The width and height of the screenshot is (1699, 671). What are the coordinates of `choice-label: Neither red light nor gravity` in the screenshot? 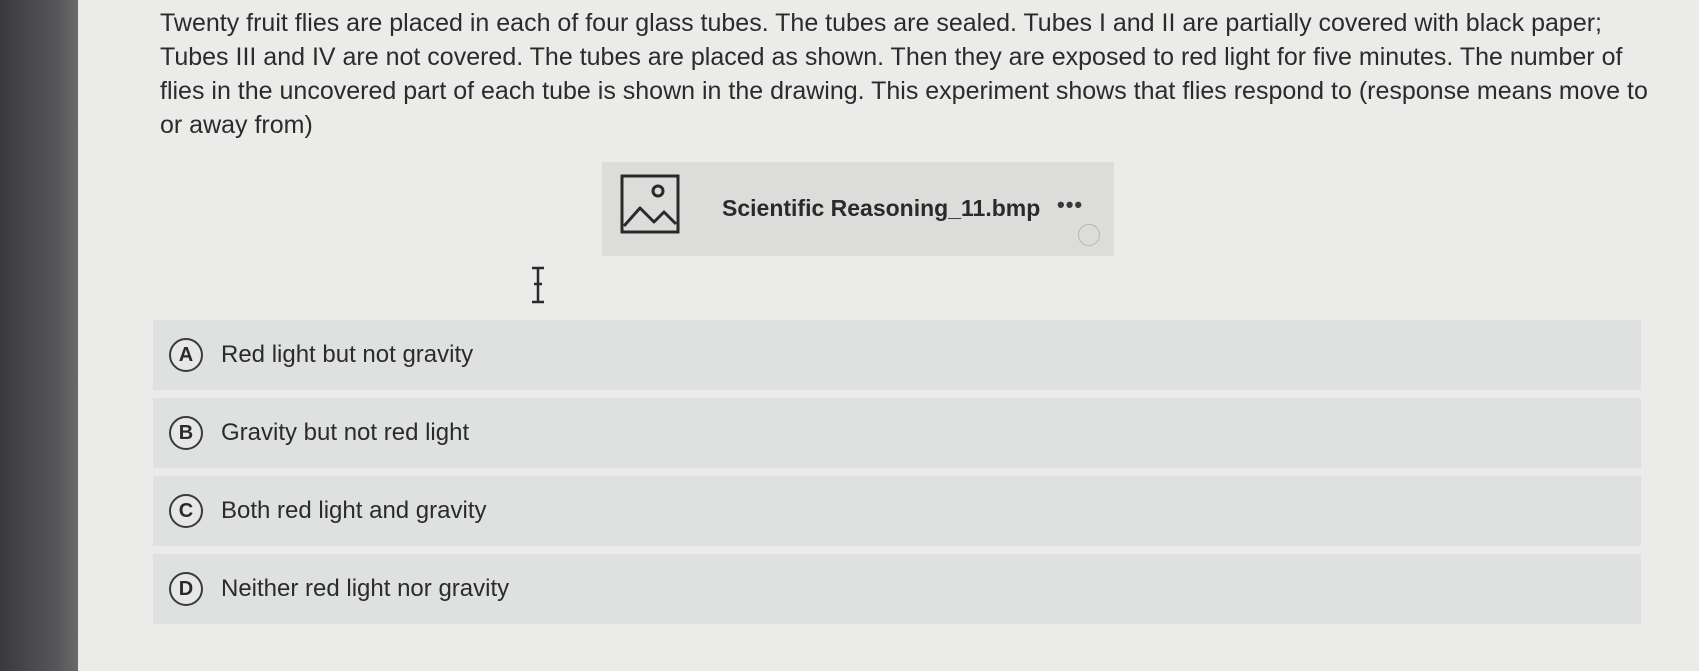 It's located at (365, 588).